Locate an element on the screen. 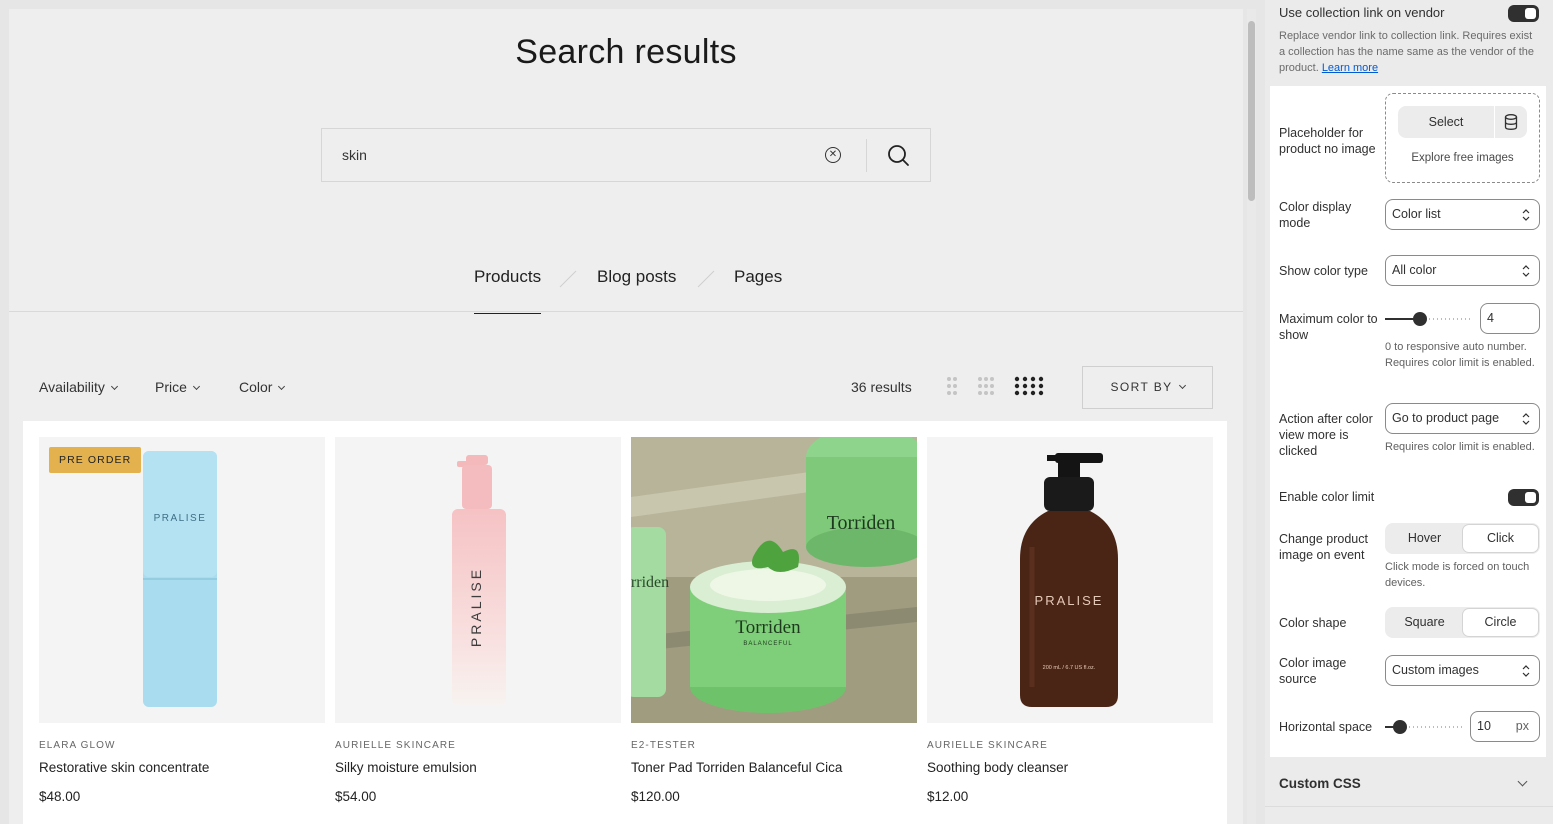 This screenshot has width=1553, height=824. product-subbrand-text: BALANCEFUL is located at coordinates (767, 644).